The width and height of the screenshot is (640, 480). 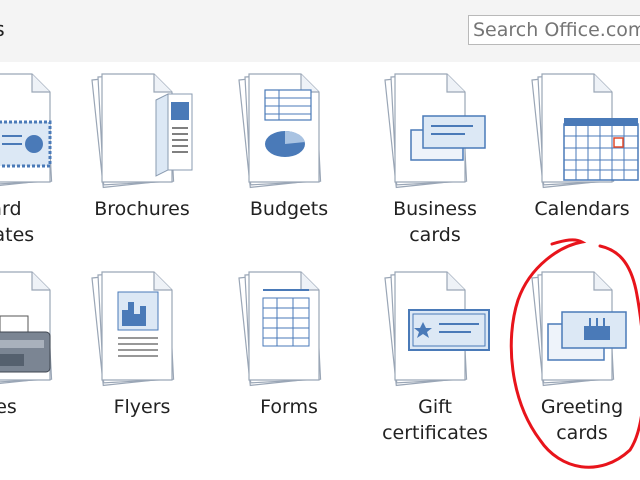 I want to click on brochure-icon, so click(x=132, y=135).